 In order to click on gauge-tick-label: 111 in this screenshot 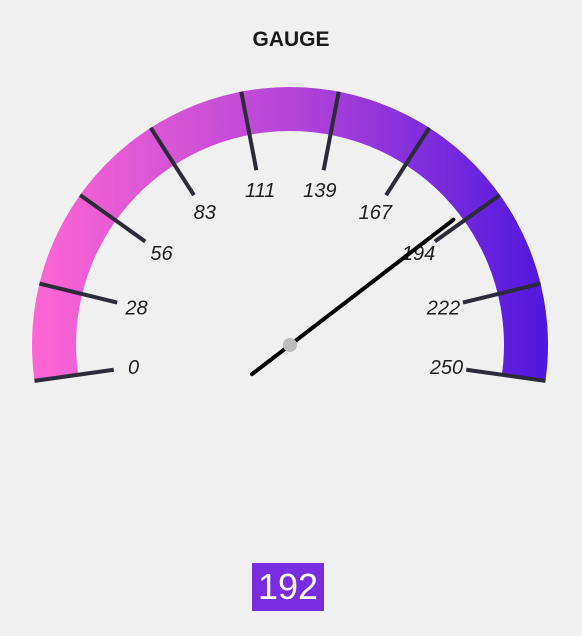, I will do `click(260, 191)`.